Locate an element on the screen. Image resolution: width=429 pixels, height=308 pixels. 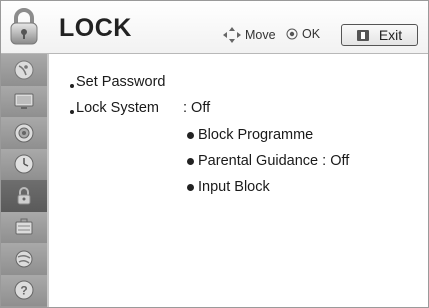
category-sidebar: ? is located at coordinates (24, 180).